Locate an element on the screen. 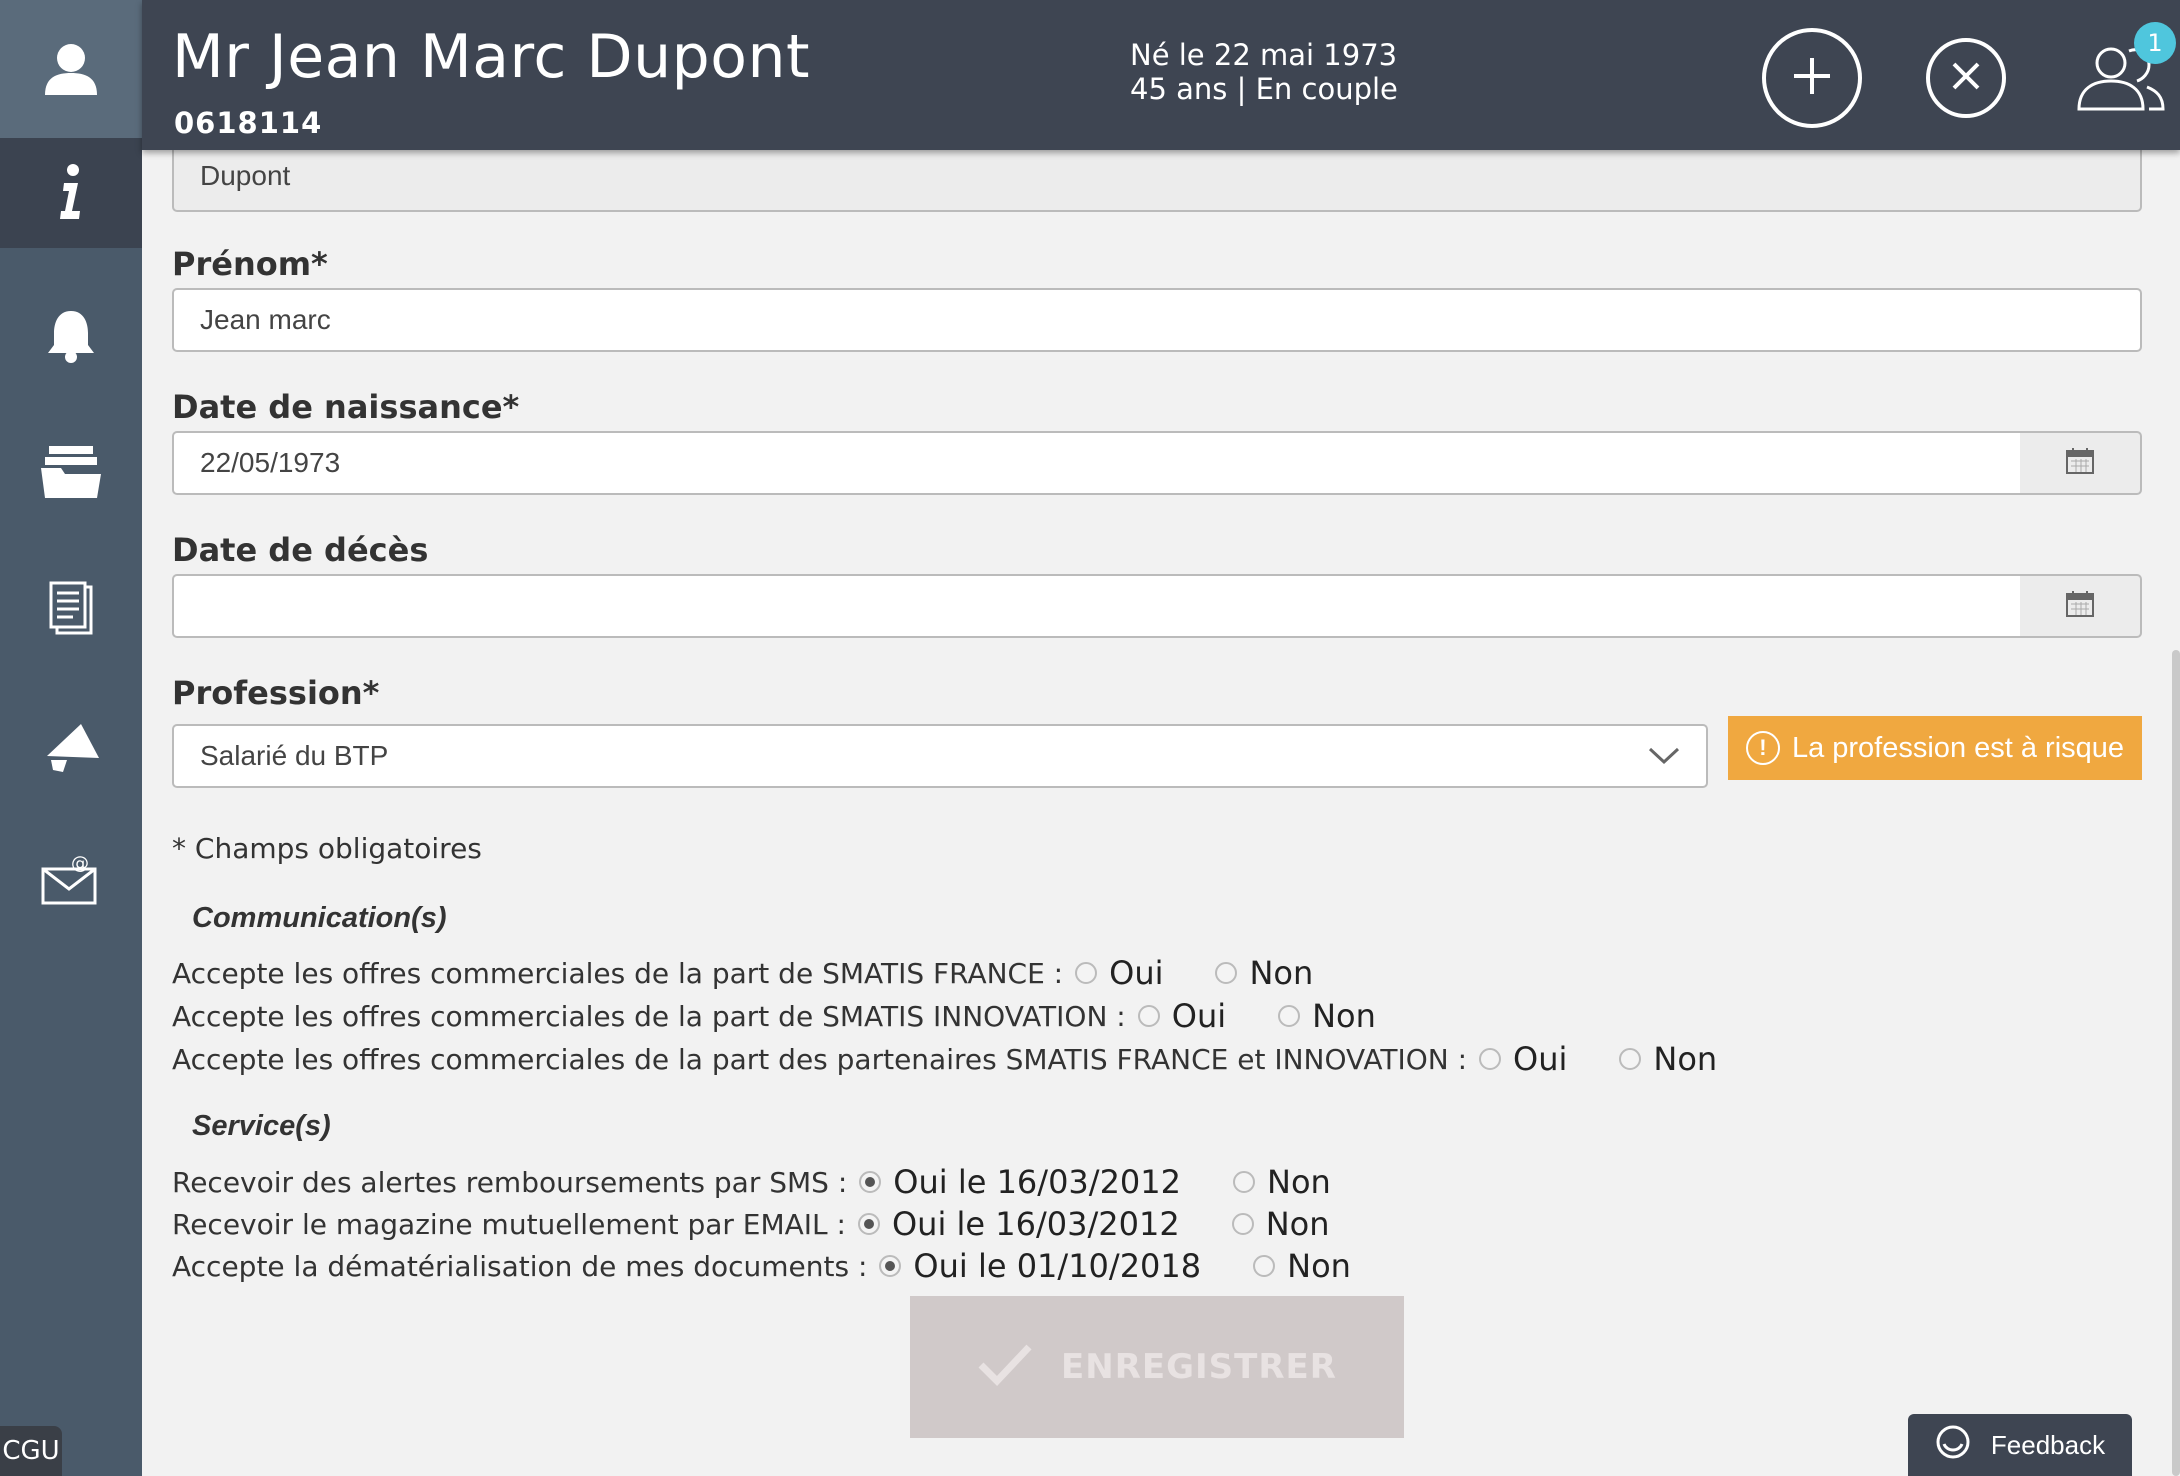 The width and height of the screenshot is (2180, 1476). profession-value: Salarié du BTP is located at coordinates (294, 755).